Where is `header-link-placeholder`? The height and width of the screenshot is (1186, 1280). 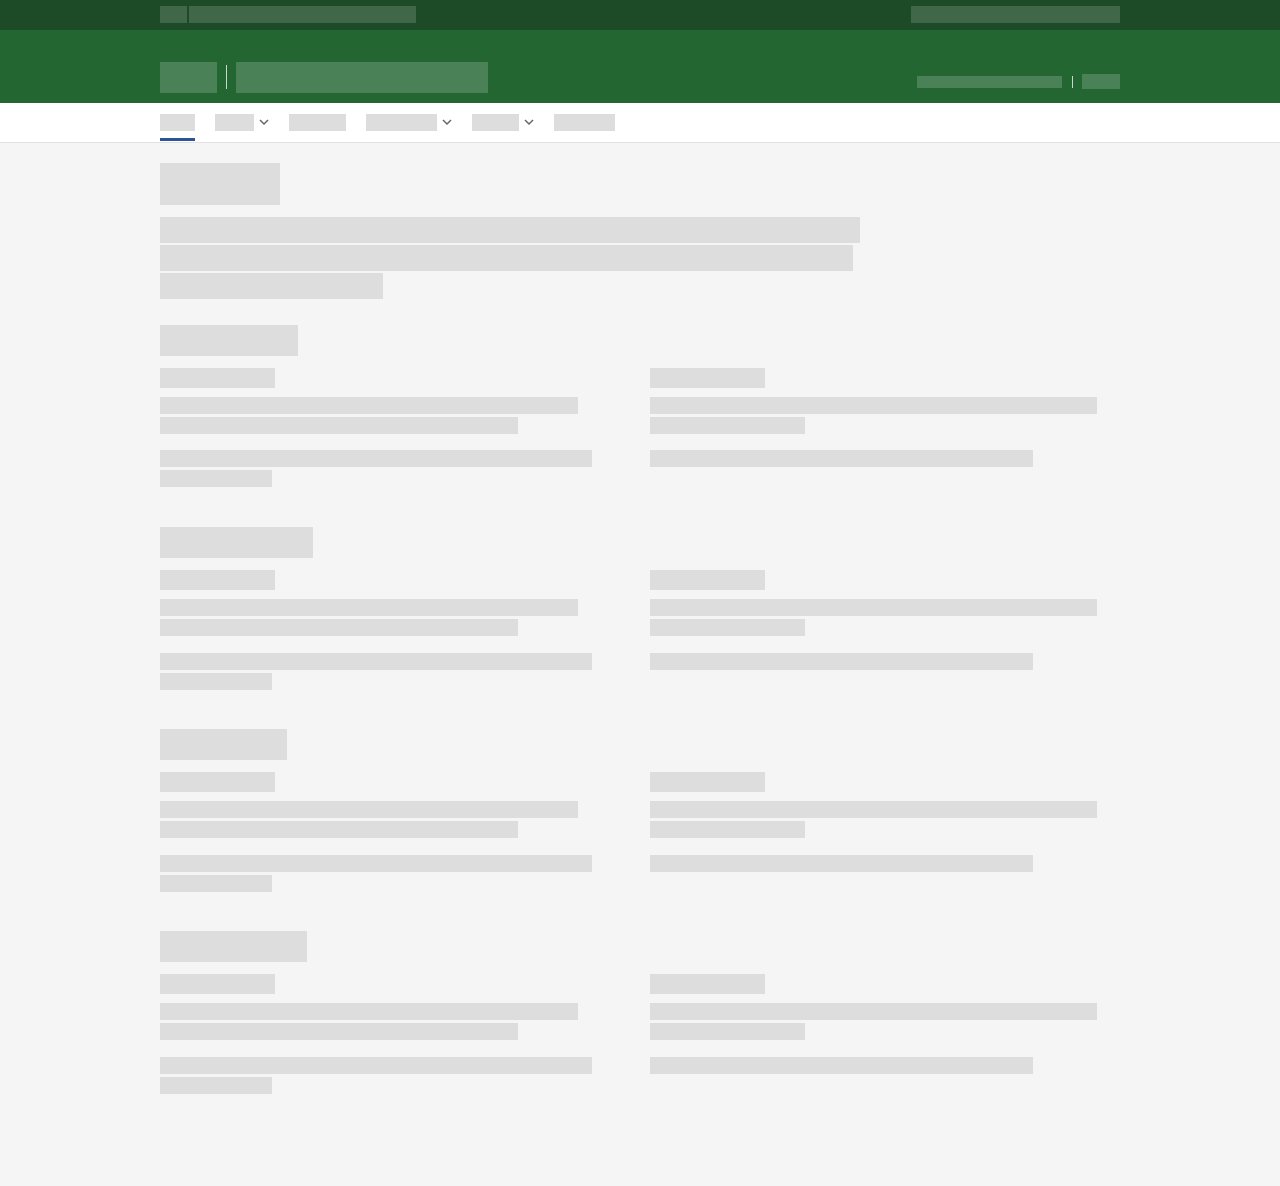
header-link-placeholder is located at coordinates (989, 82).